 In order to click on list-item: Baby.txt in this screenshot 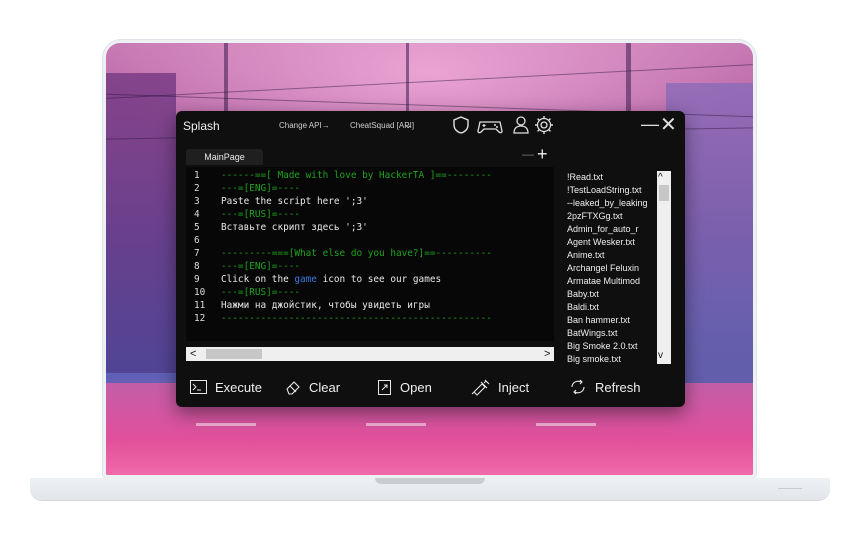, I will do `click(583, 294)`.